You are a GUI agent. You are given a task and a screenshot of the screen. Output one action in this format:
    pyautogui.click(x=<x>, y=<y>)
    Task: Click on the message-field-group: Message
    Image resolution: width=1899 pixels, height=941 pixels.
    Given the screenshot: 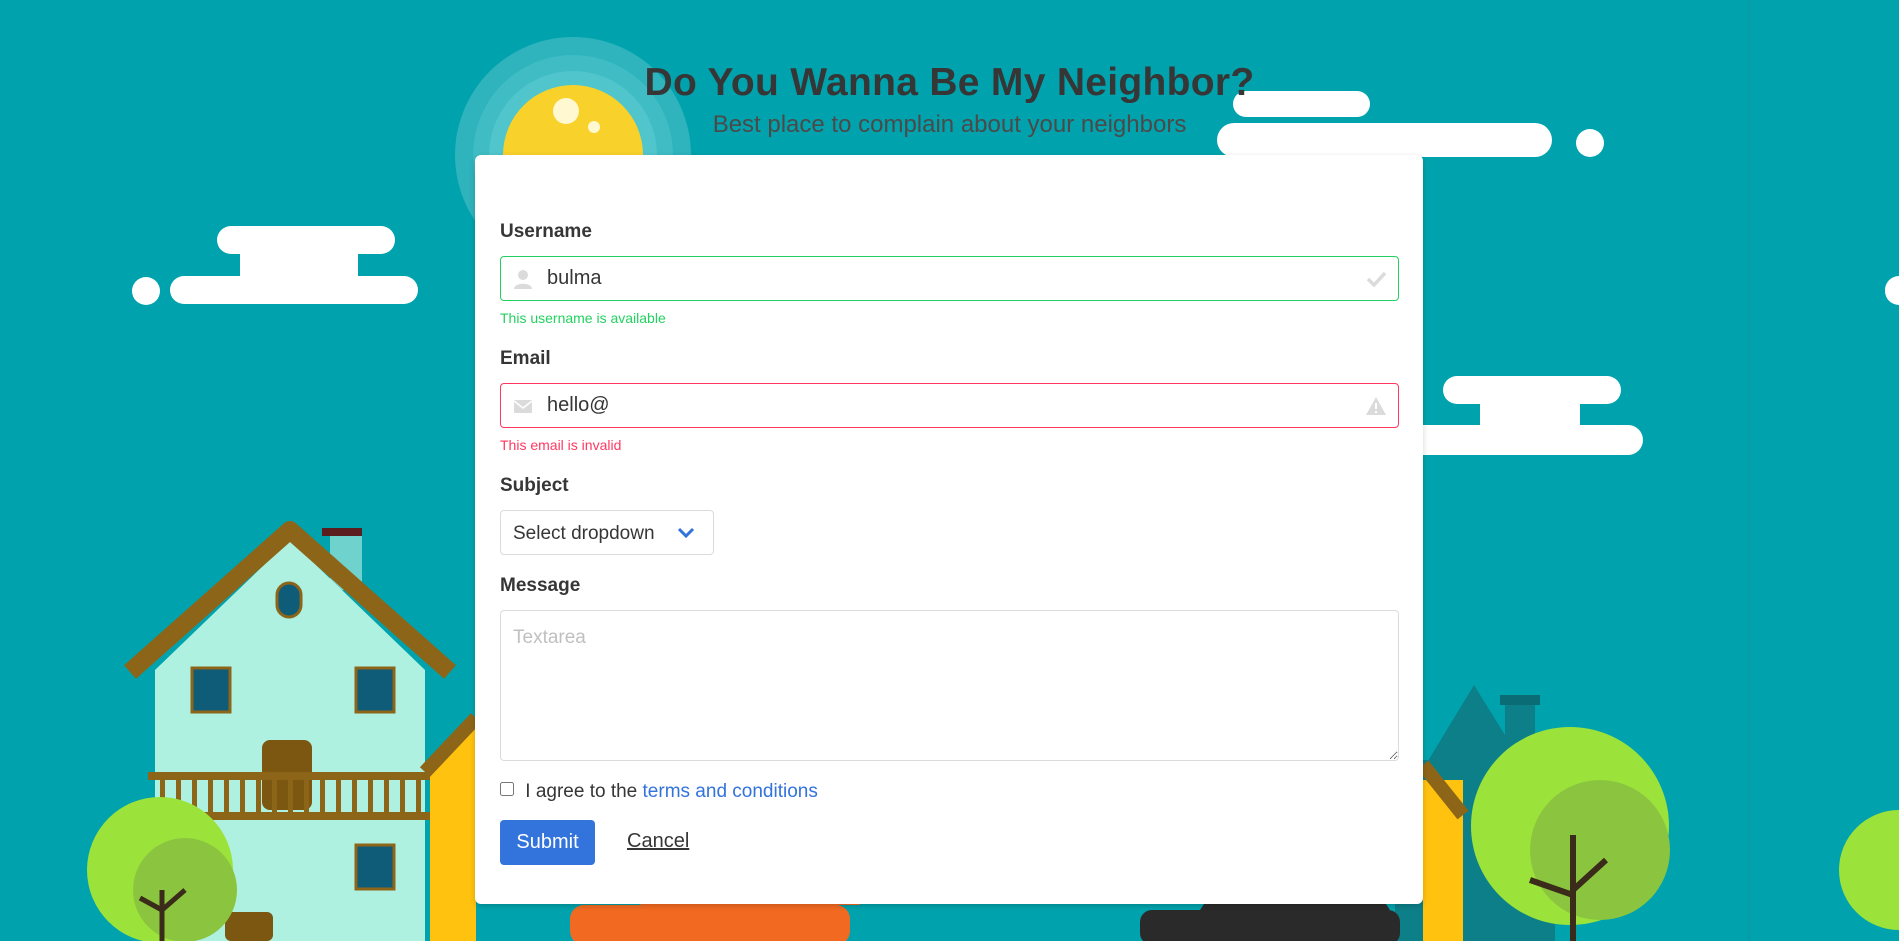 What is the action you would take?
    pyautogui.click(x=949, y=670)
    